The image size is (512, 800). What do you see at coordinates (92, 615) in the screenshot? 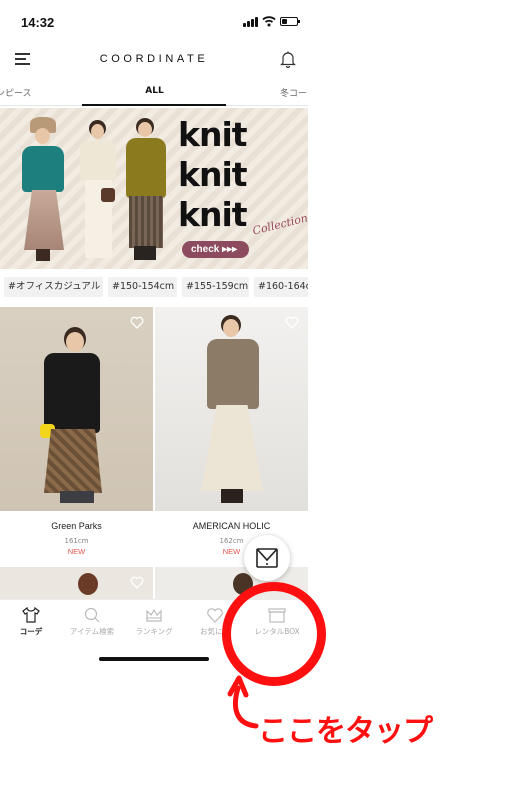
I see `search-icon` at bounding box center [92, 615].